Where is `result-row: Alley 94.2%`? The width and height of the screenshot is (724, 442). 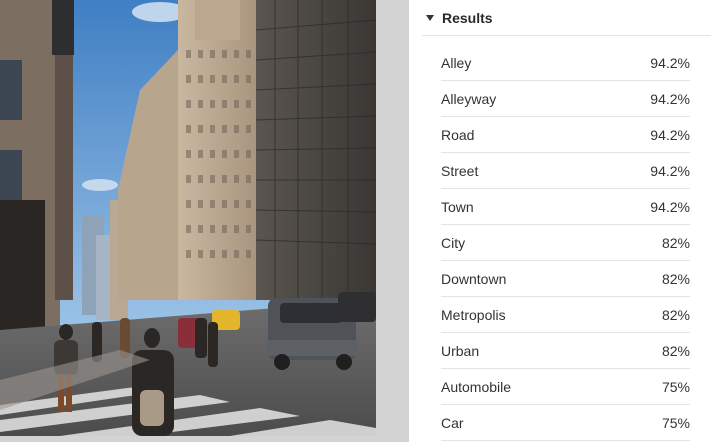 result-row: Alley 94.2% is located at coordinates (565, 63).